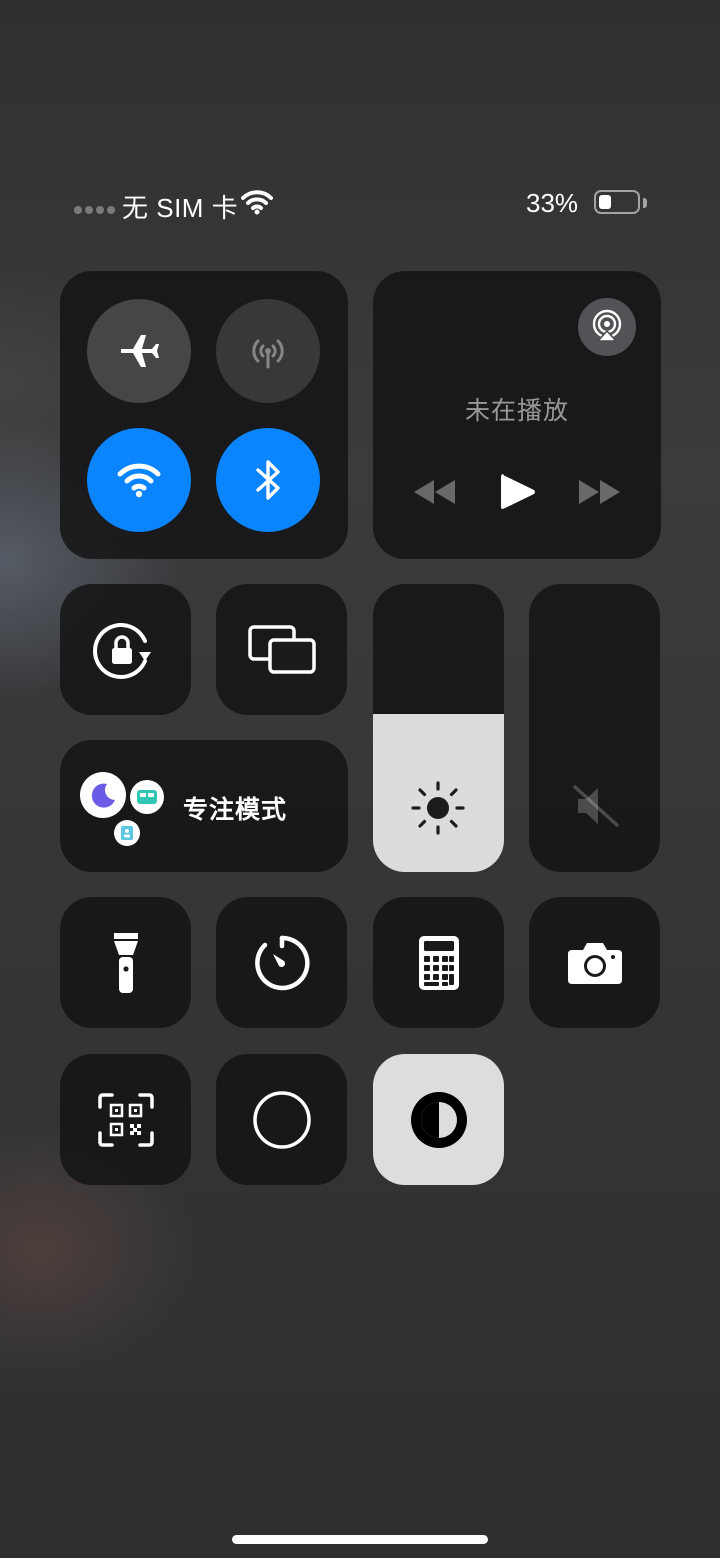  I want to click on qr-scanner-icon, so click(125, 1119).